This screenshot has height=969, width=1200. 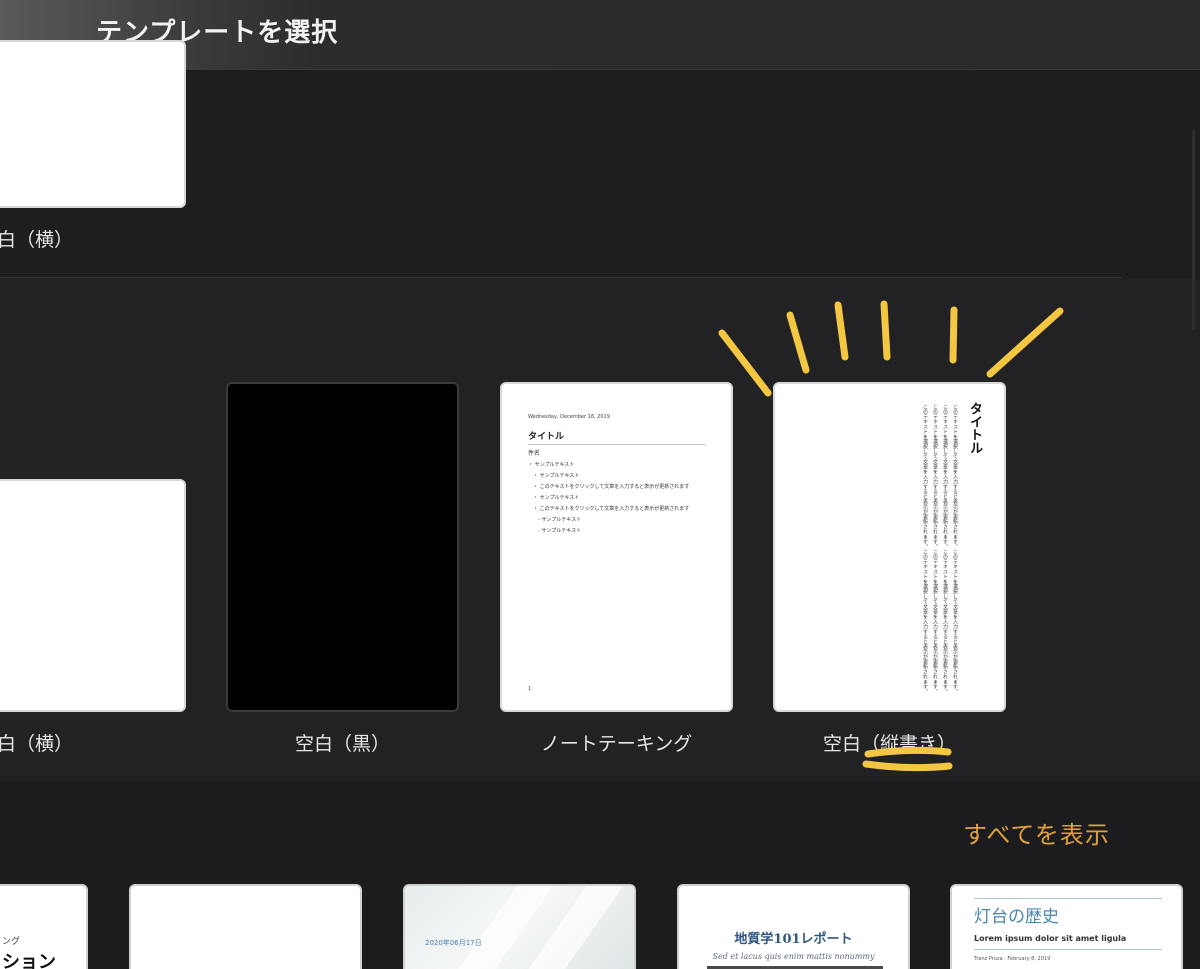 What do you see at coordinates (93, 595) in the screenshot?
I see `template-thumb-blank-landscape` at bounding box center [93, 595].